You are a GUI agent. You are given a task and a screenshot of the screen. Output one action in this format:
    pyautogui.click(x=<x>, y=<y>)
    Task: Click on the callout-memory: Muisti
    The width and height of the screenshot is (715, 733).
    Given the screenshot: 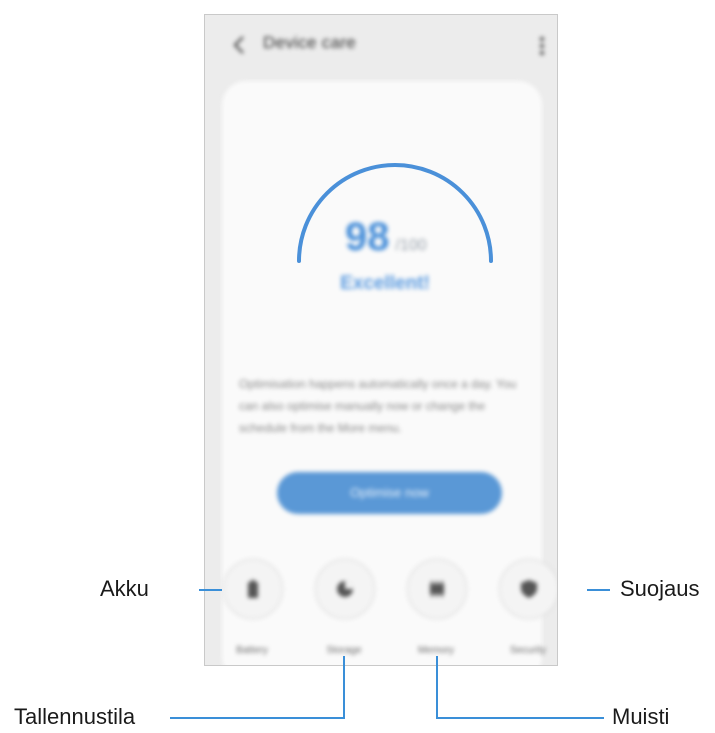 What is the action you would take?
    pyautogui.click(x=641, y=716)
    